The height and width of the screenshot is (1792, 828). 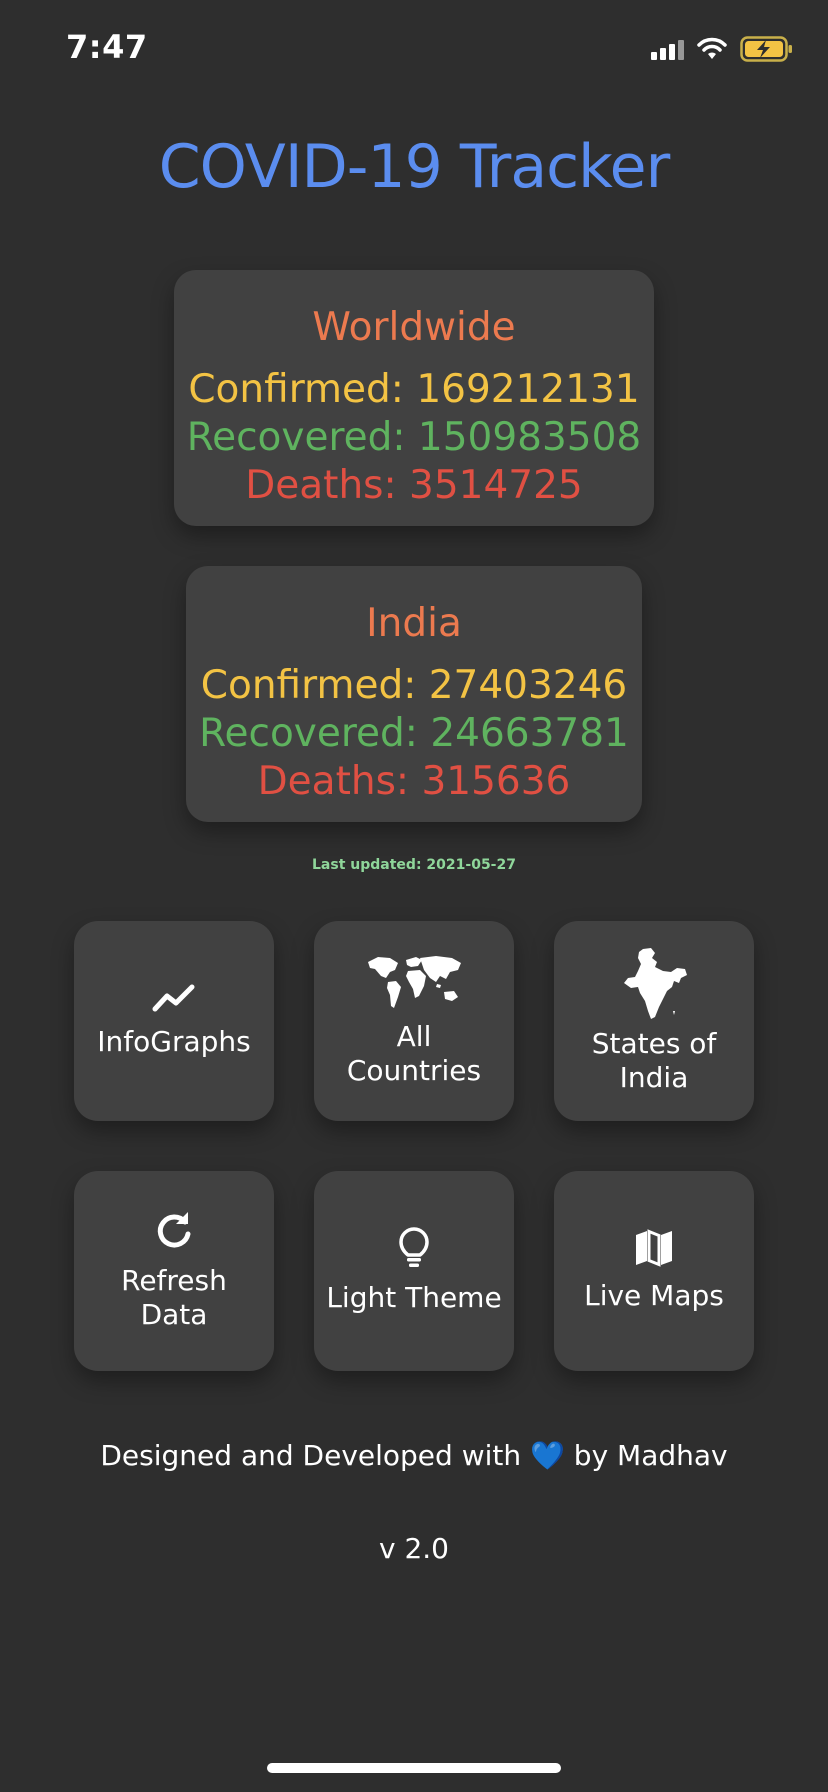 I want to click on tile-label: Light Theme, so click(x=414, y=1297).